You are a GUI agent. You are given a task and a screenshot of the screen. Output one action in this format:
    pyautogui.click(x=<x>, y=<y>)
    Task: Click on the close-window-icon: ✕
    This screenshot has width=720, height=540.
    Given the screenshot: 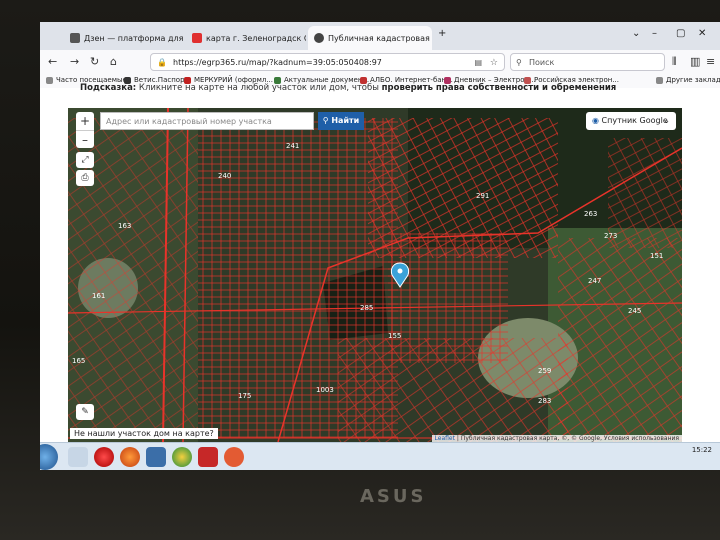 What is the action you would take?
    pyautogui.click(x=702, y=33)
    